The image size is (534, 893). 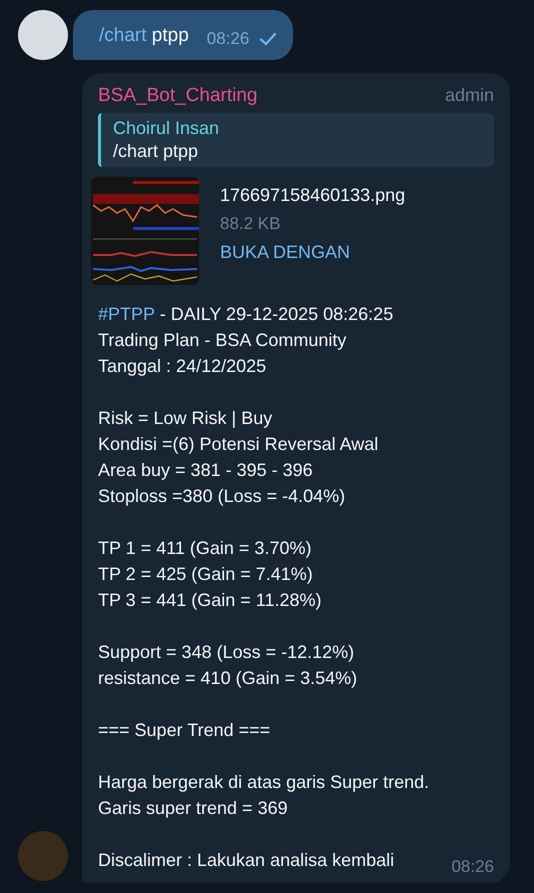 I want to click on quote-author: Choirul Insan, so click(x=166, y=128).